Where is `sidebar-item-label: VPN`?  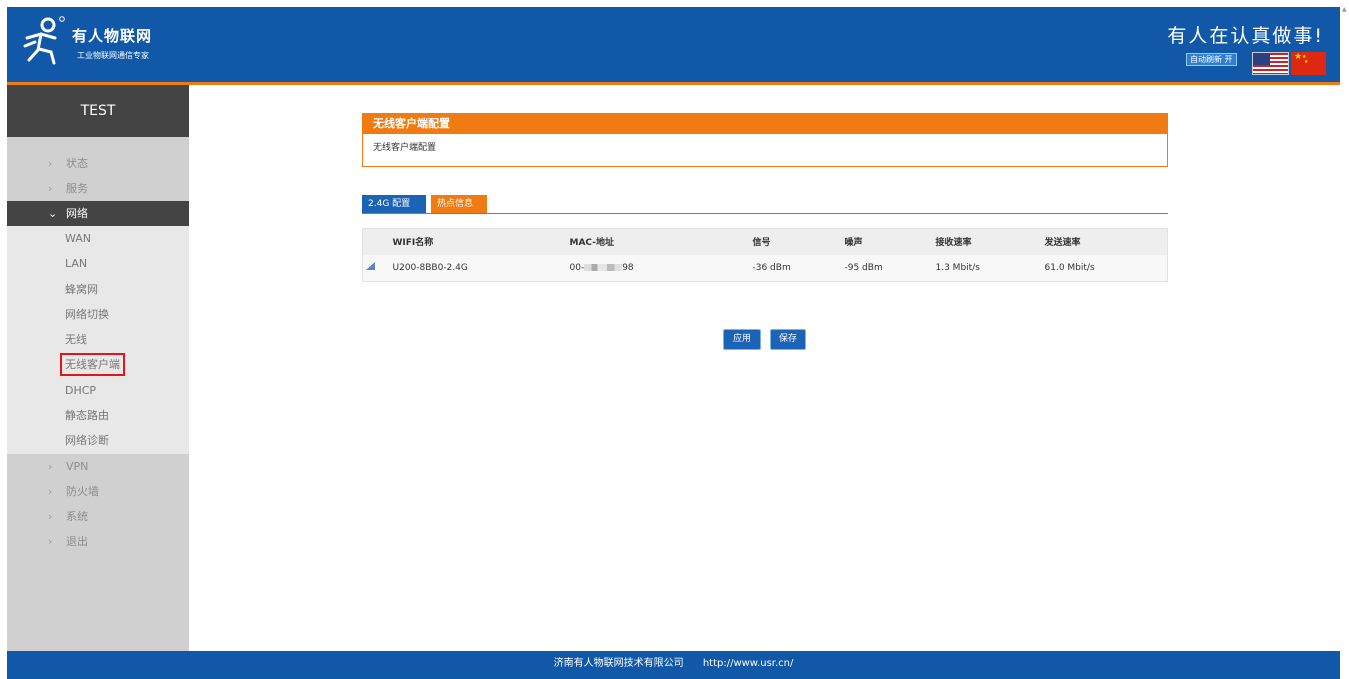
sidebar-item-label: VPN is located at coordinates (77, 466).